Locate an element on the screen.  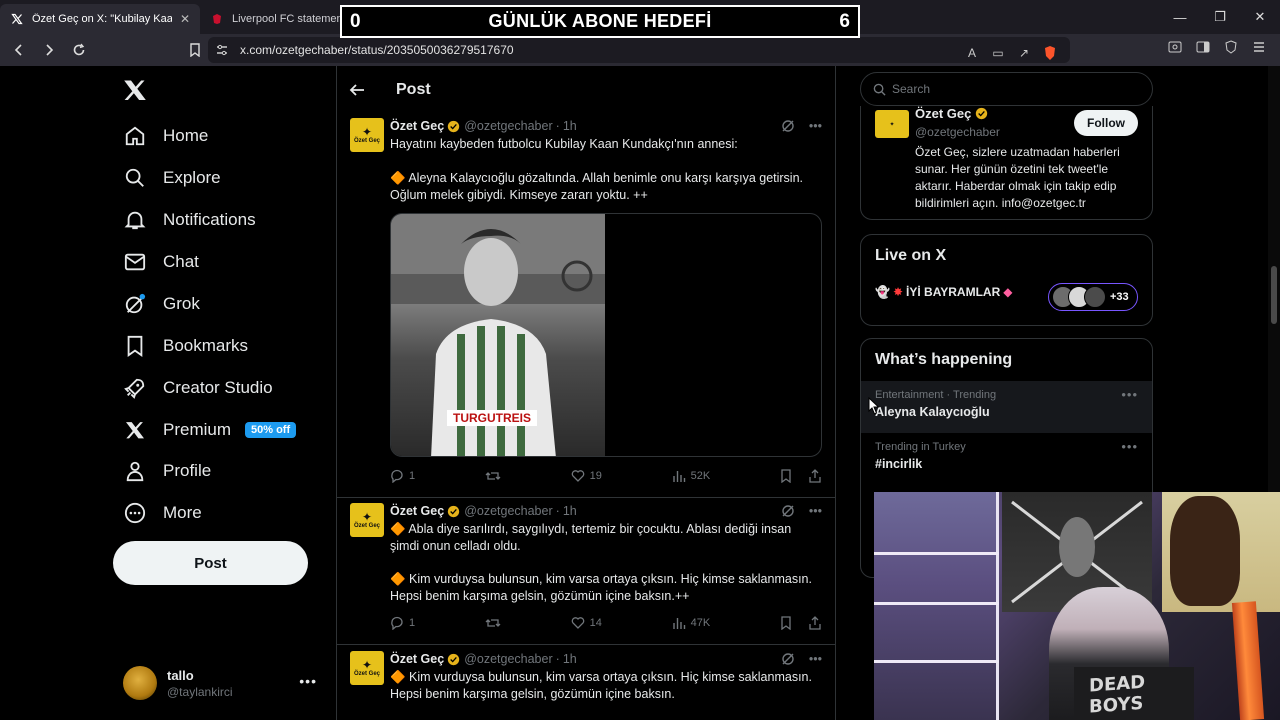
views-button: 47K is located at coordinates (691, 623).